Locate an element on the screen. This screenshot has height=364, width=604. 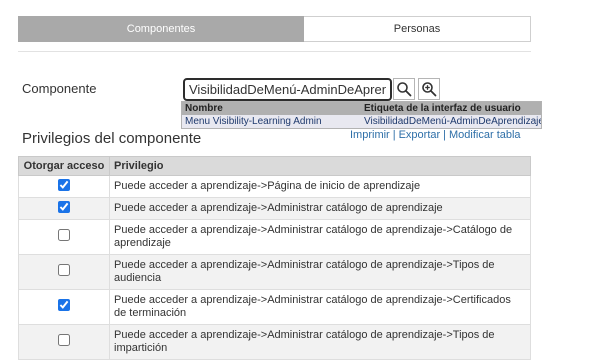
print-link: Imprimir is located at coordinates (370, 135).